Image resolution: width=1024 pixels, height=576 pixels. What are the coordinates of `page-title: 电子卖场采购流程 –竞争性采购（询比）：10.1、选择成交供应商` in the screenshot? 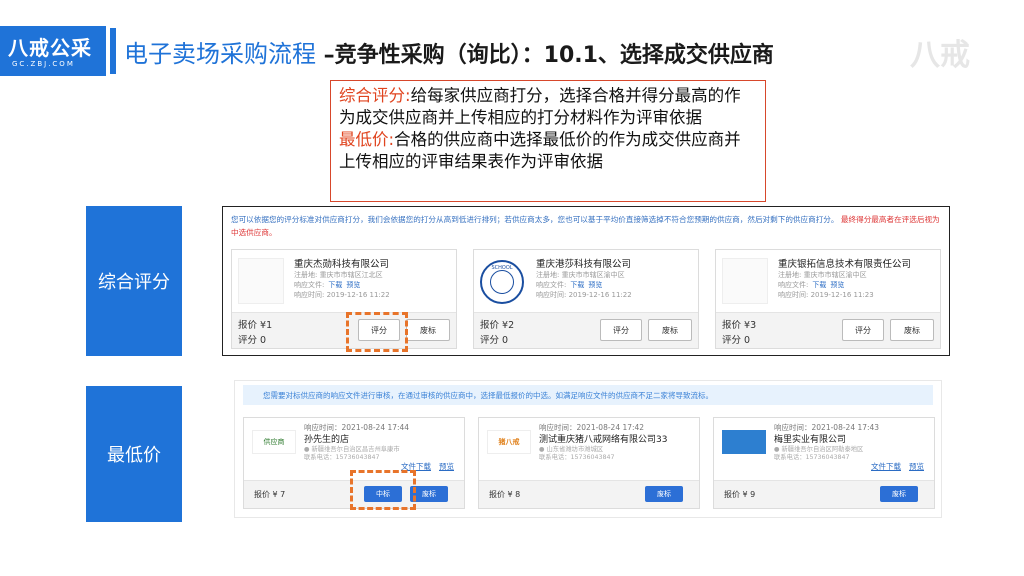 It's located at (449, 51).